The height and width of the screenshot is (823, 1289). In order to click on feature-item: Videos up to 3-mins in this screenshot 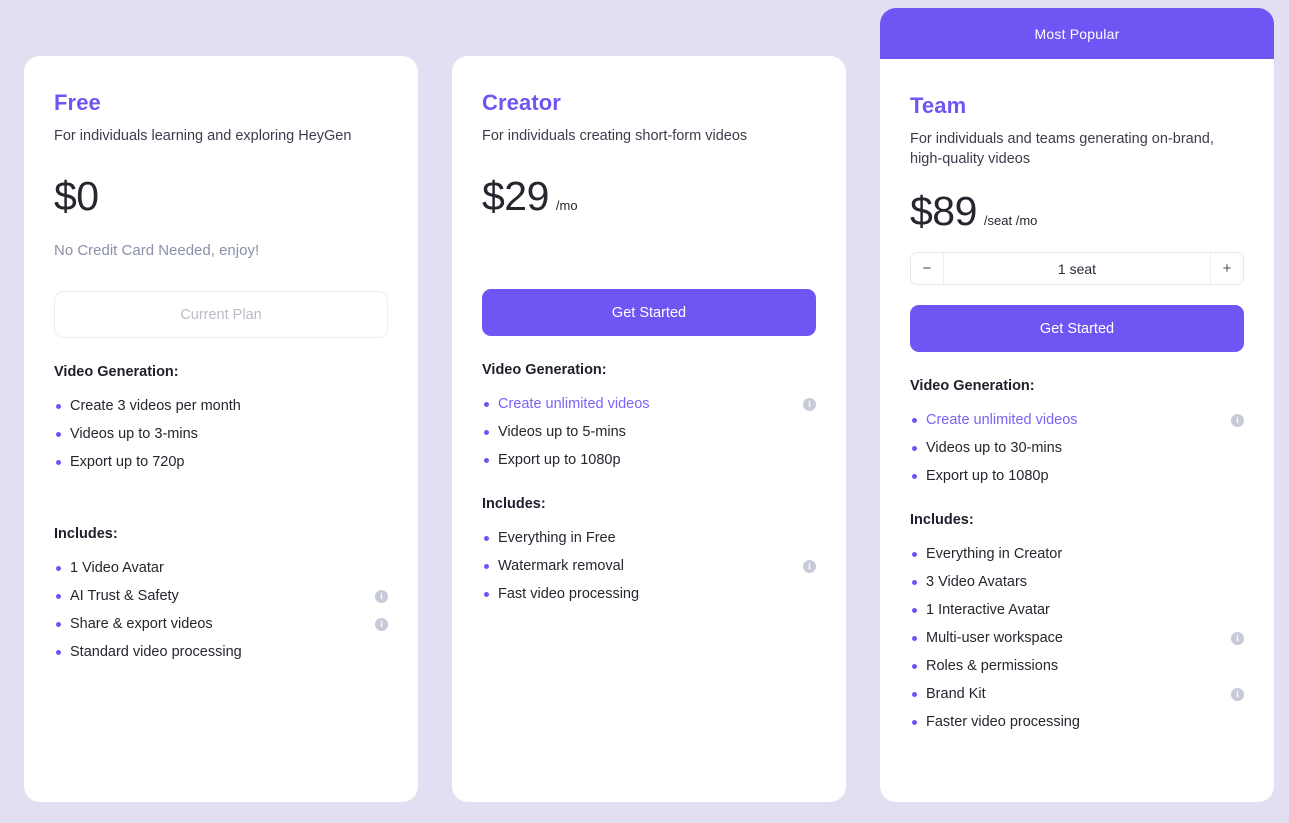, I will do `click(221, 434)`.